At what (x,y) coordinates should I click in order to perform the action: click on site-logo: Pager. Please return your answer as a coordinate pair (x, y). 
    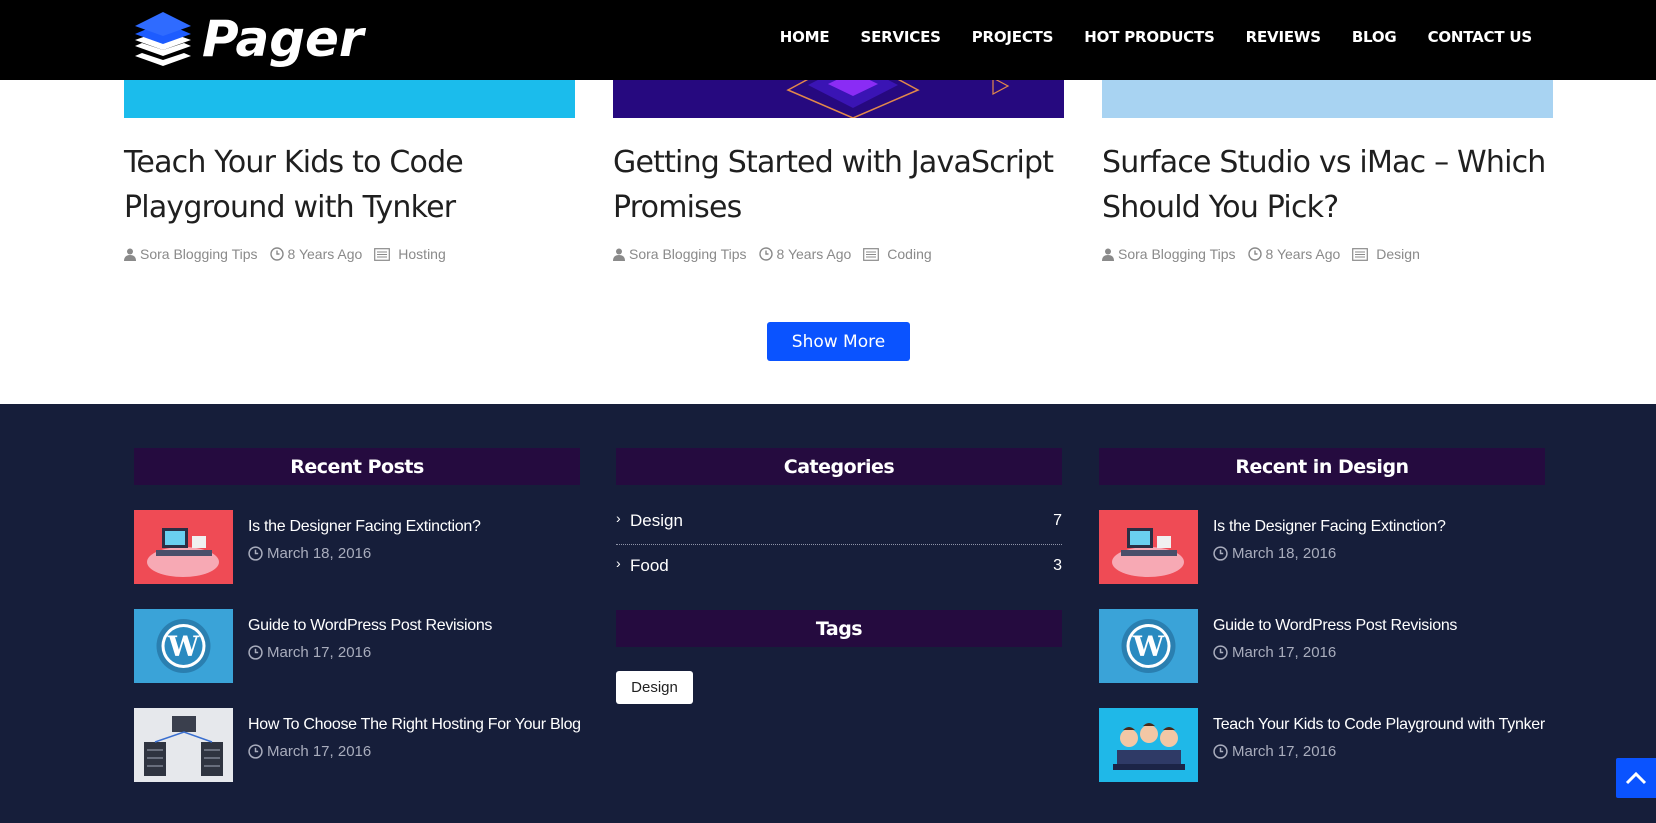
    Looking at the image, I should click on (248, 39).